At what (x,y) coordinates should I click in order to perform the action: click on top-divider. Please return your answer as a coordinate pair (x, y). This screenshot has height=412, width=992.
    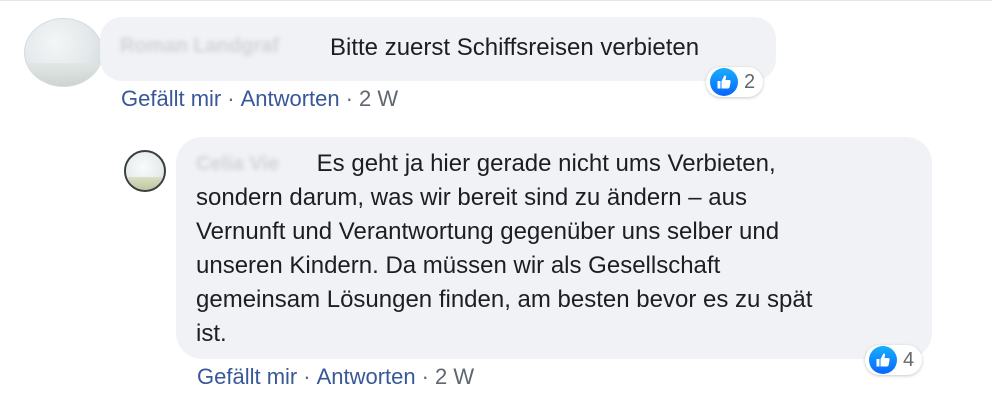
    Looking at the image, I should click on (496, 0).